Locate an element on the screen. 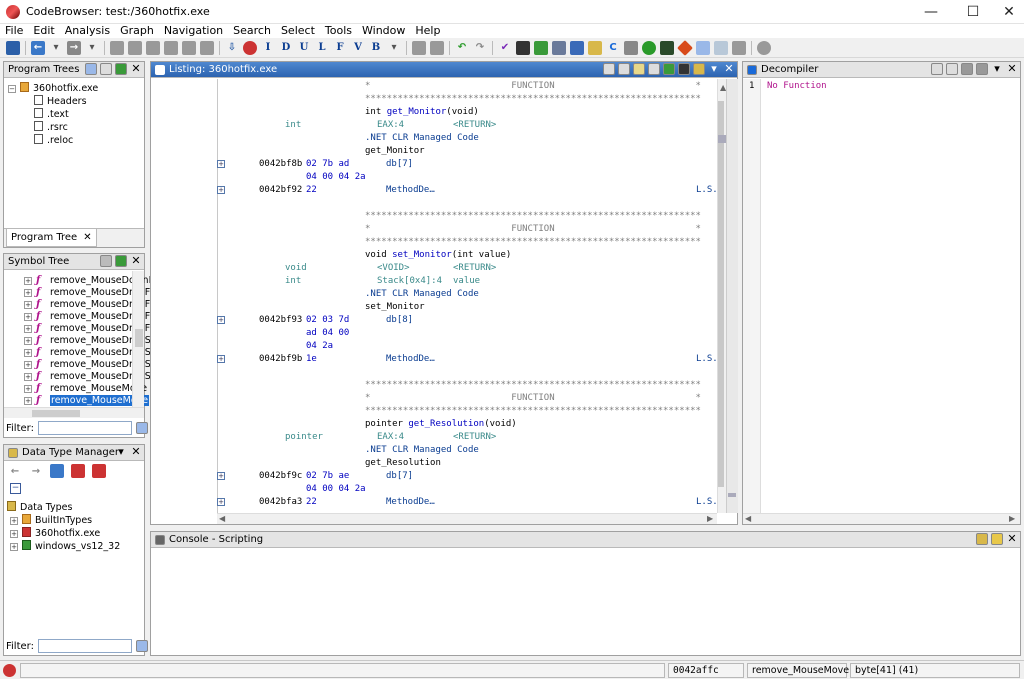 The width and height of the screenshot is (1024, 679). close-button: ✕ is located at coordinates (1005, 12).